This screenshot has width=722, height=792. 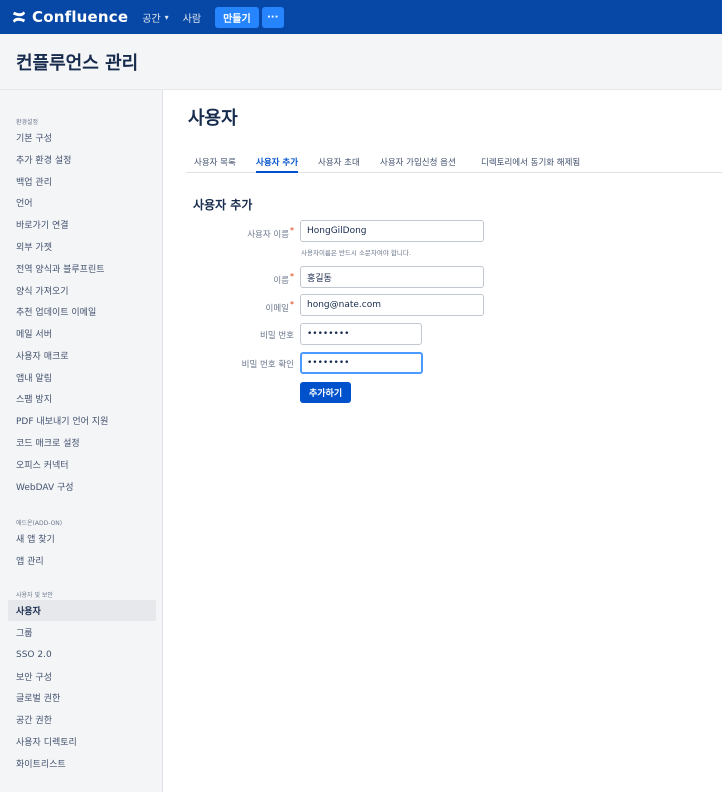 I want to click on password-label-text: 비밀 번호, so click(x=277, y=336).